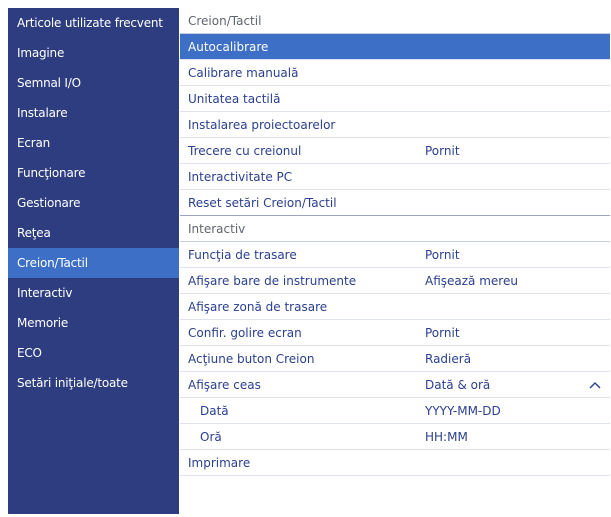 This screenshot has width=611, height=517. I want to click on menu-item-touch-unit: Unitatea tactilă, so click(395, 99).